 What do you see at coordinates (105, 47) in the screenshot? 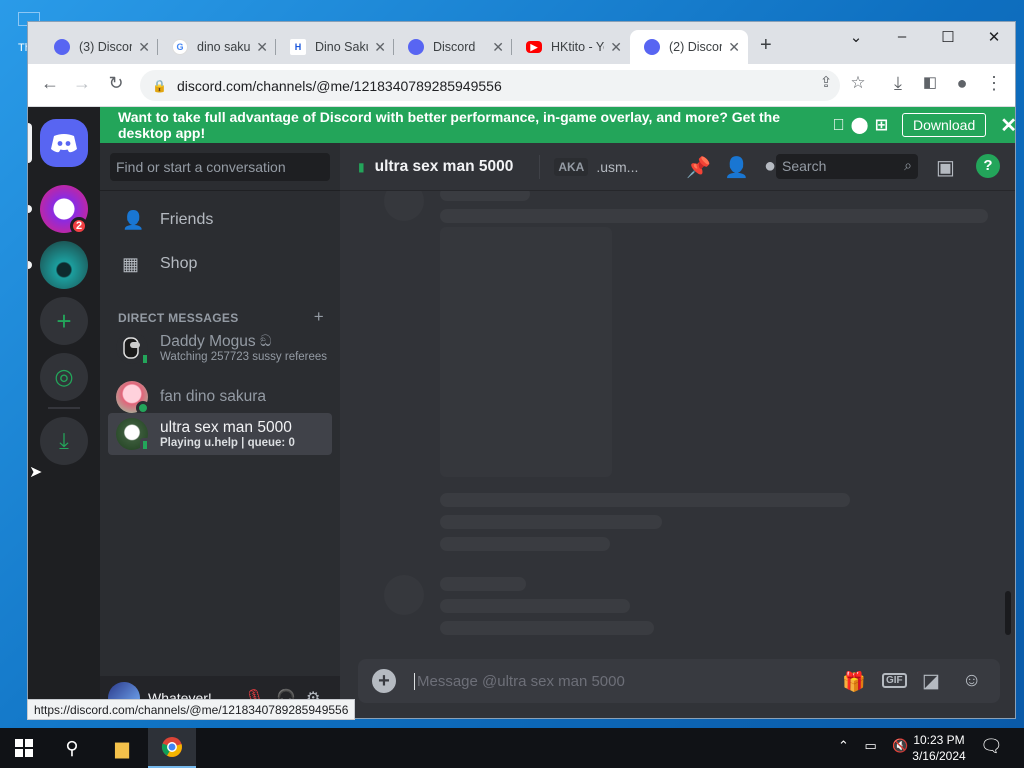
I see `tab-title: (3) Discord` at bounding box center [105, 47].